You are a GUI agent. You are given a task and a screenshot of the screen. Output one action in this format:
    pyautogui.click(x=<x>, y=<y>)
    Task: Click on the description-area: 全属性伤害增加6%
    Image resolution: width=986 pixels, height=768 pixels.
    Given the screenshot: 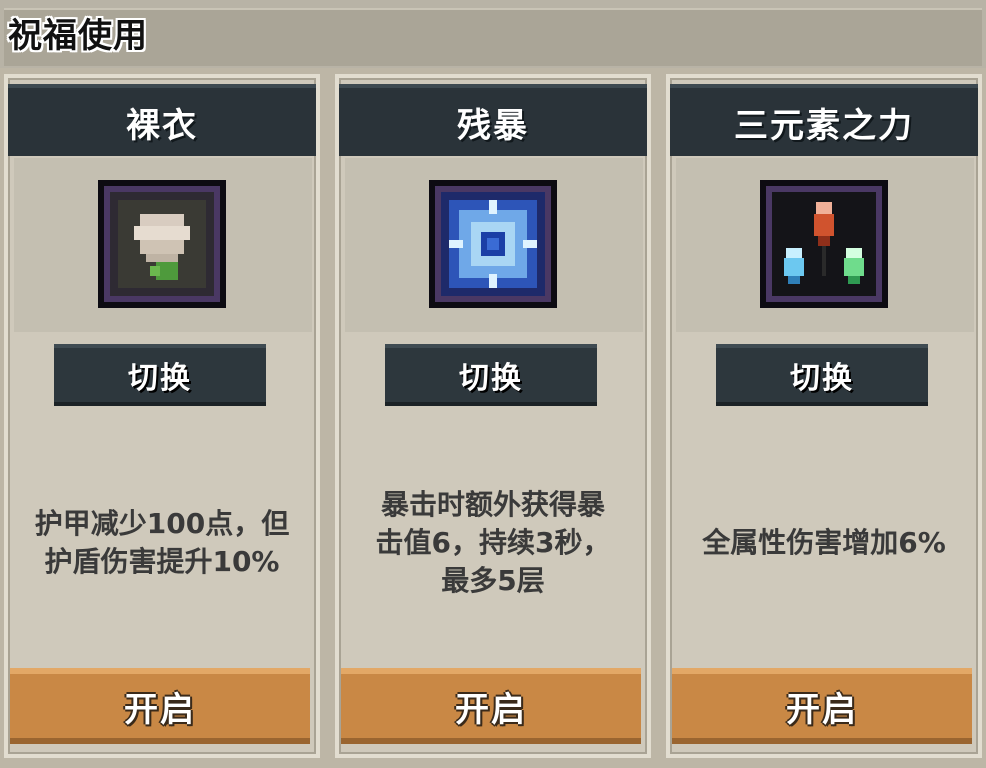 What is the action you would take?
    pyautogui.click(x=824, y=543)
    